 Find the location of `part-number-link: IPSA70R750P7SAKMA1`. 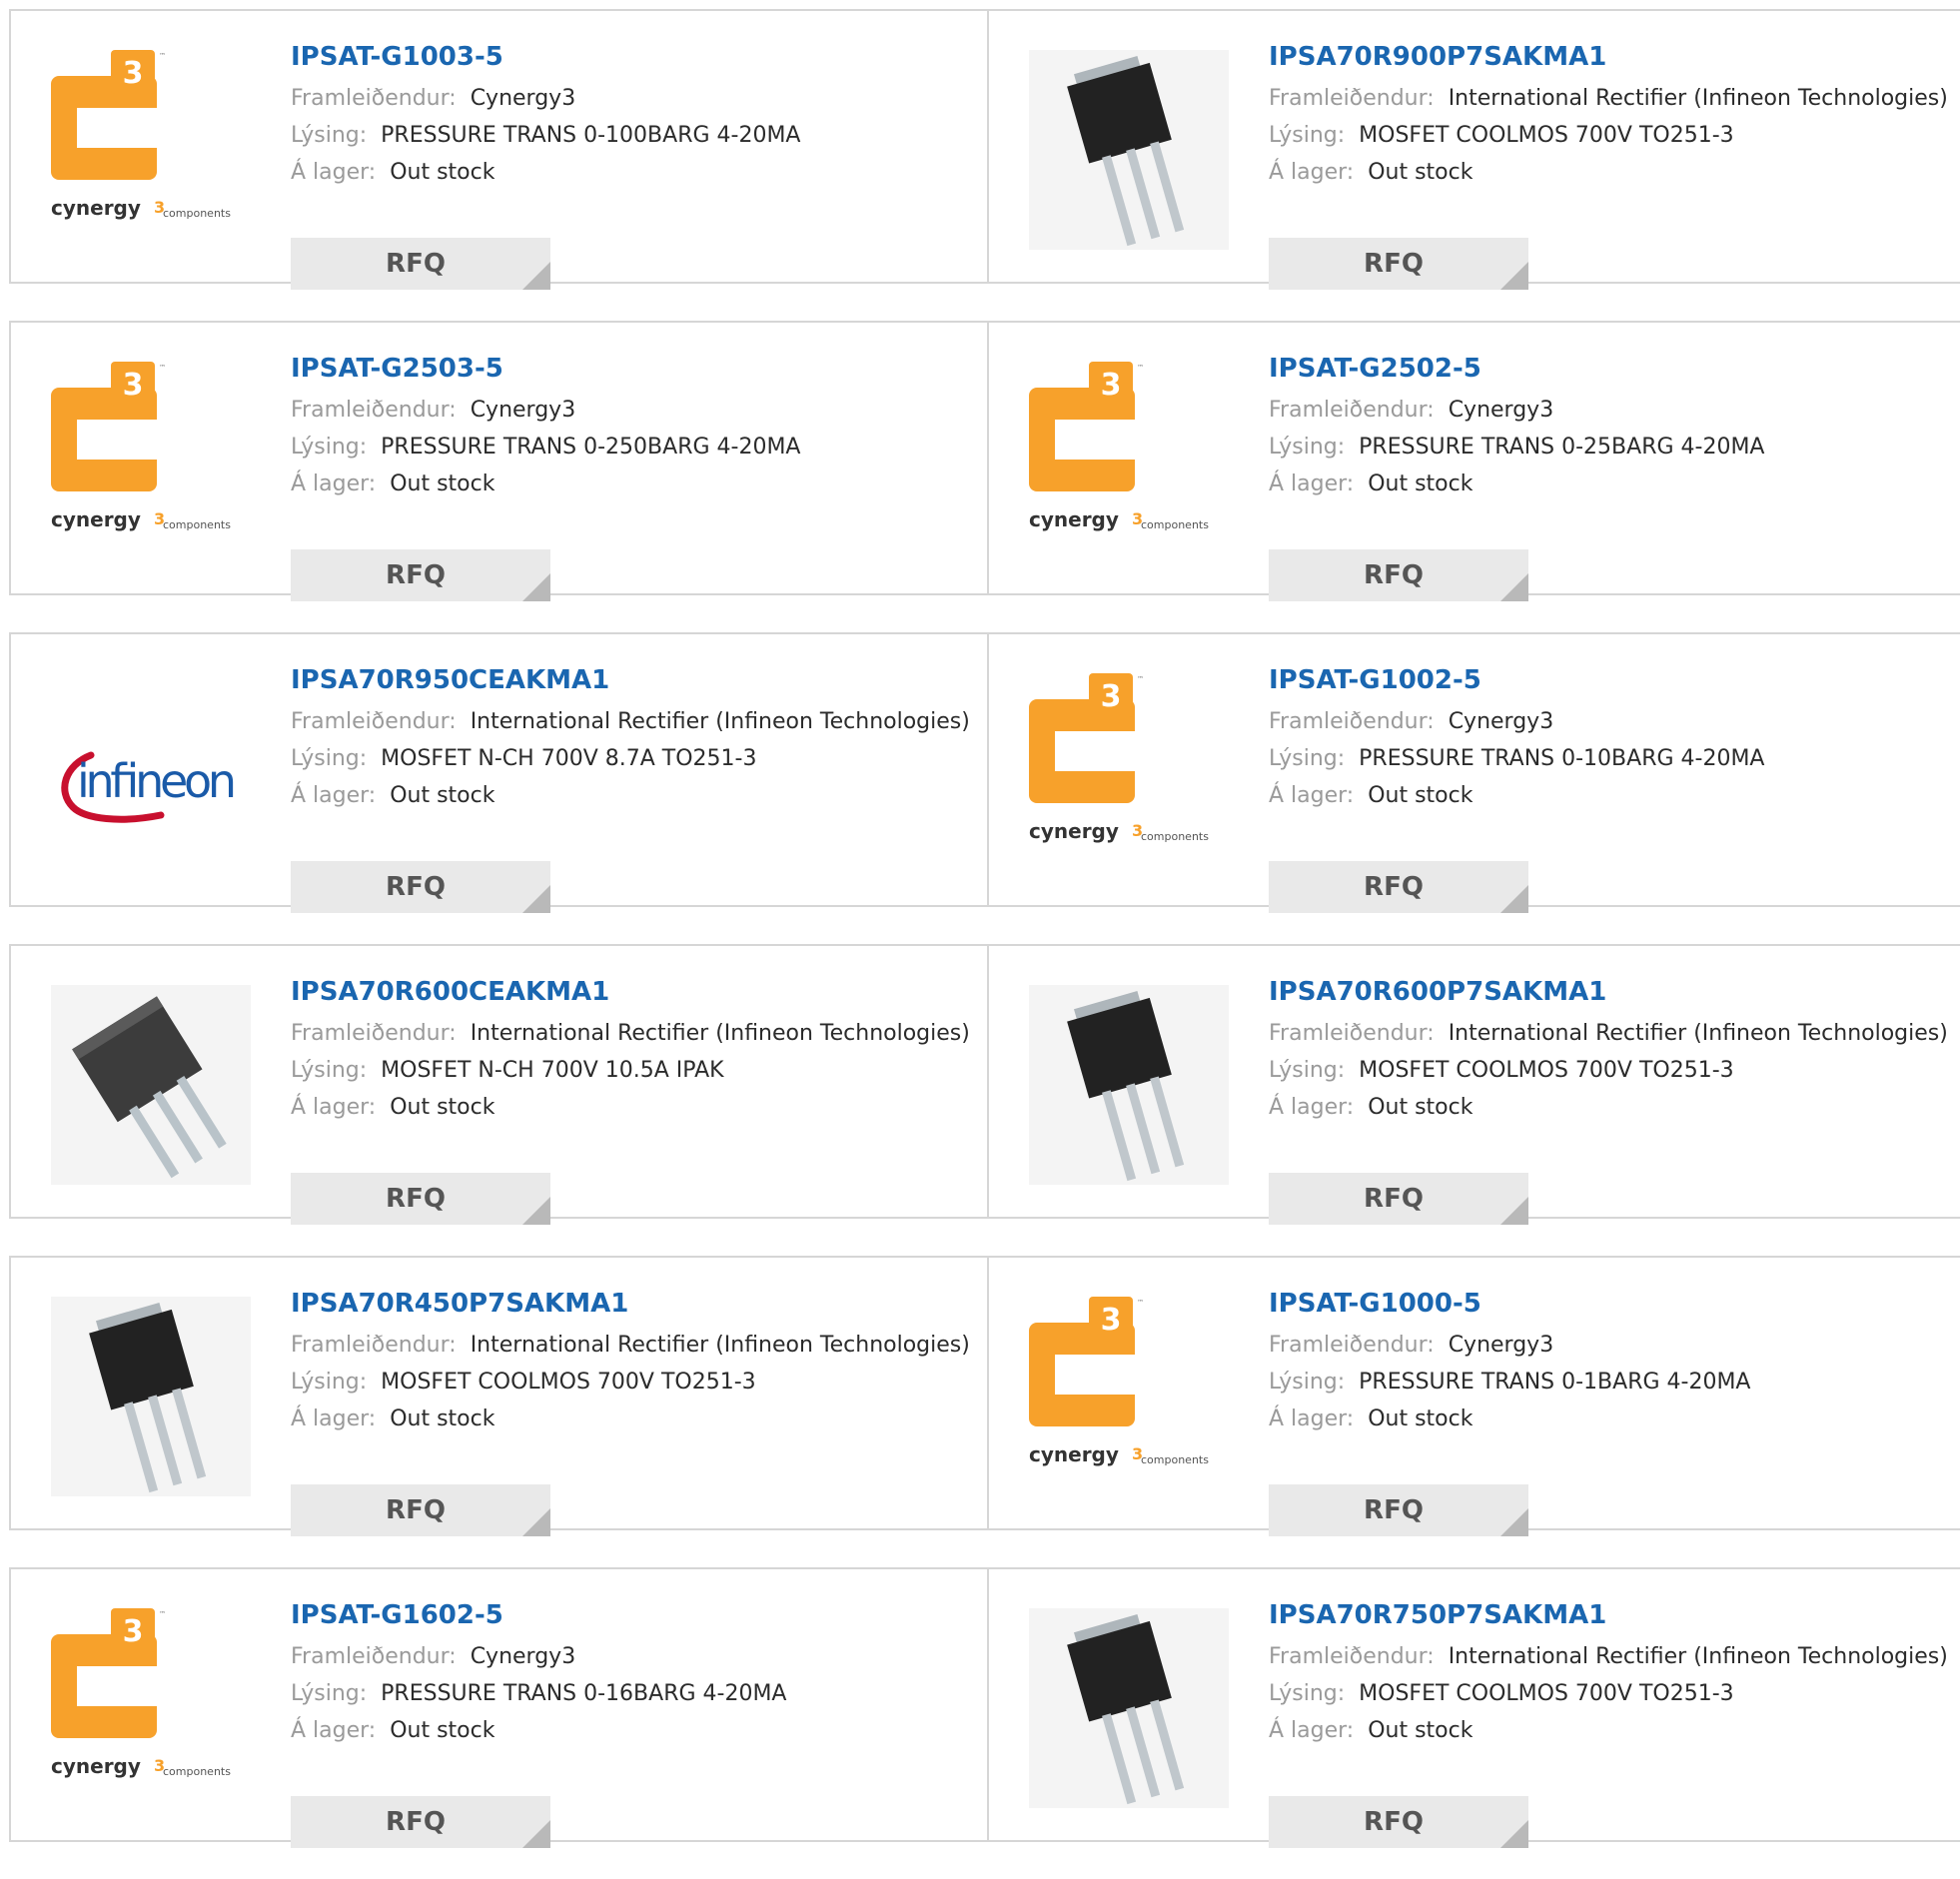

part-number-link: IPSA70R750P7SAKMA1 is located at coordinates (1614, 1615).